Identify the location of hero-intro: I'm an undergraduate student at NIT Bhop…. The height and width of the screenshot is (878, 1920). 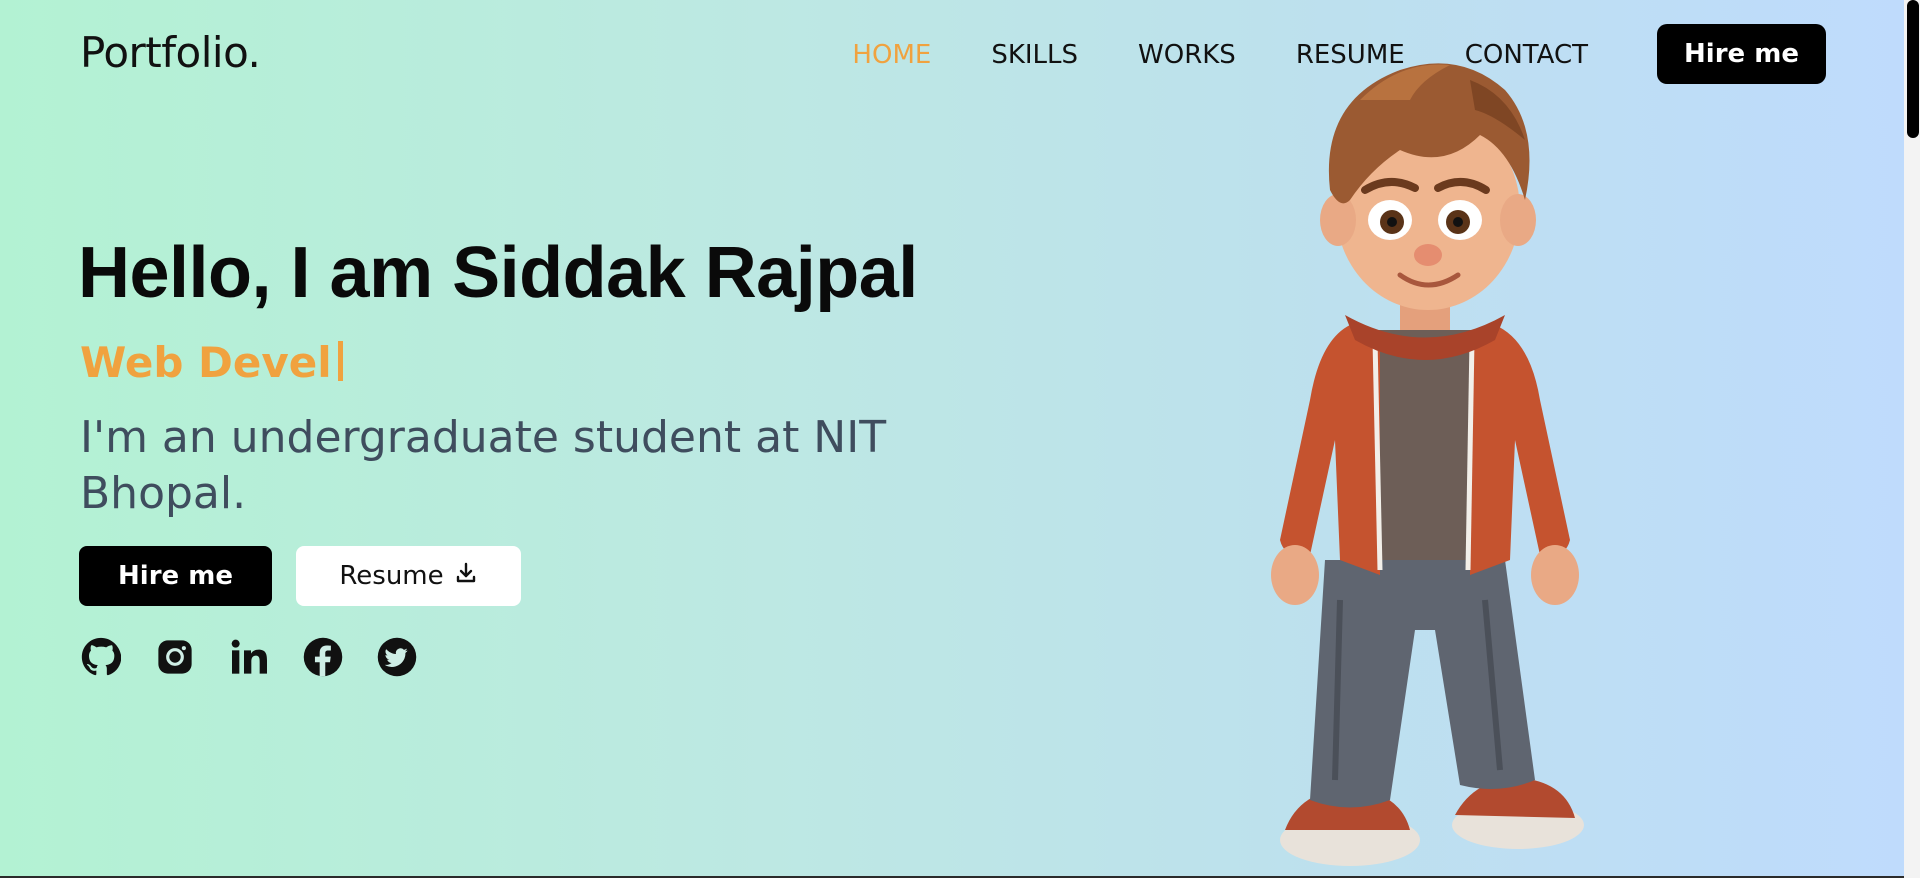
(483, 465).